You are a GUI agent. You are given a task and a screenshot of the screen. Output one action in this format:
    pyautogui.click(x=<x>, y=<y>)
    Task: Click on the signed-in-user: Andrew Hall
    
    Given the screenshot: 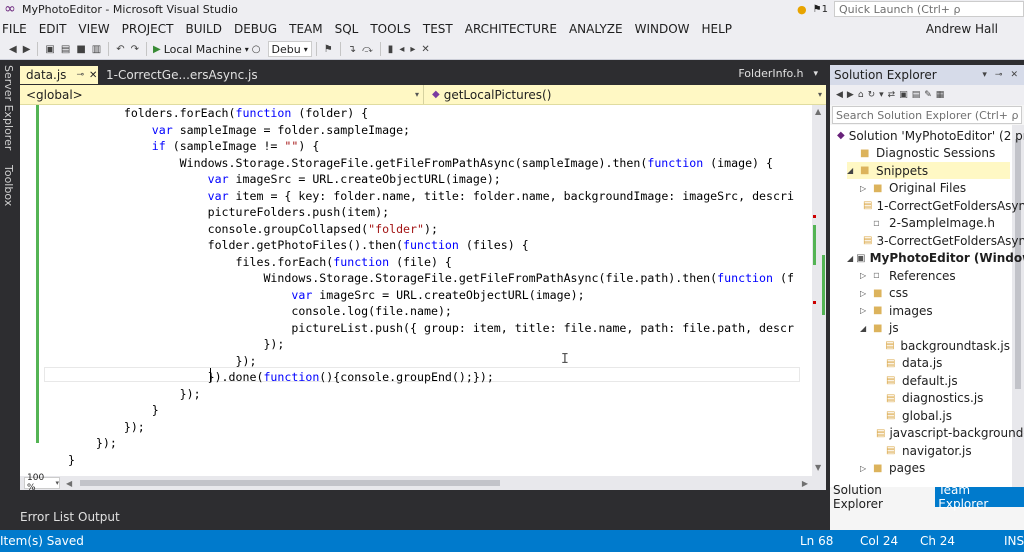 What is the action you would take?
    pyautogui.click(x=962, y=29)
    